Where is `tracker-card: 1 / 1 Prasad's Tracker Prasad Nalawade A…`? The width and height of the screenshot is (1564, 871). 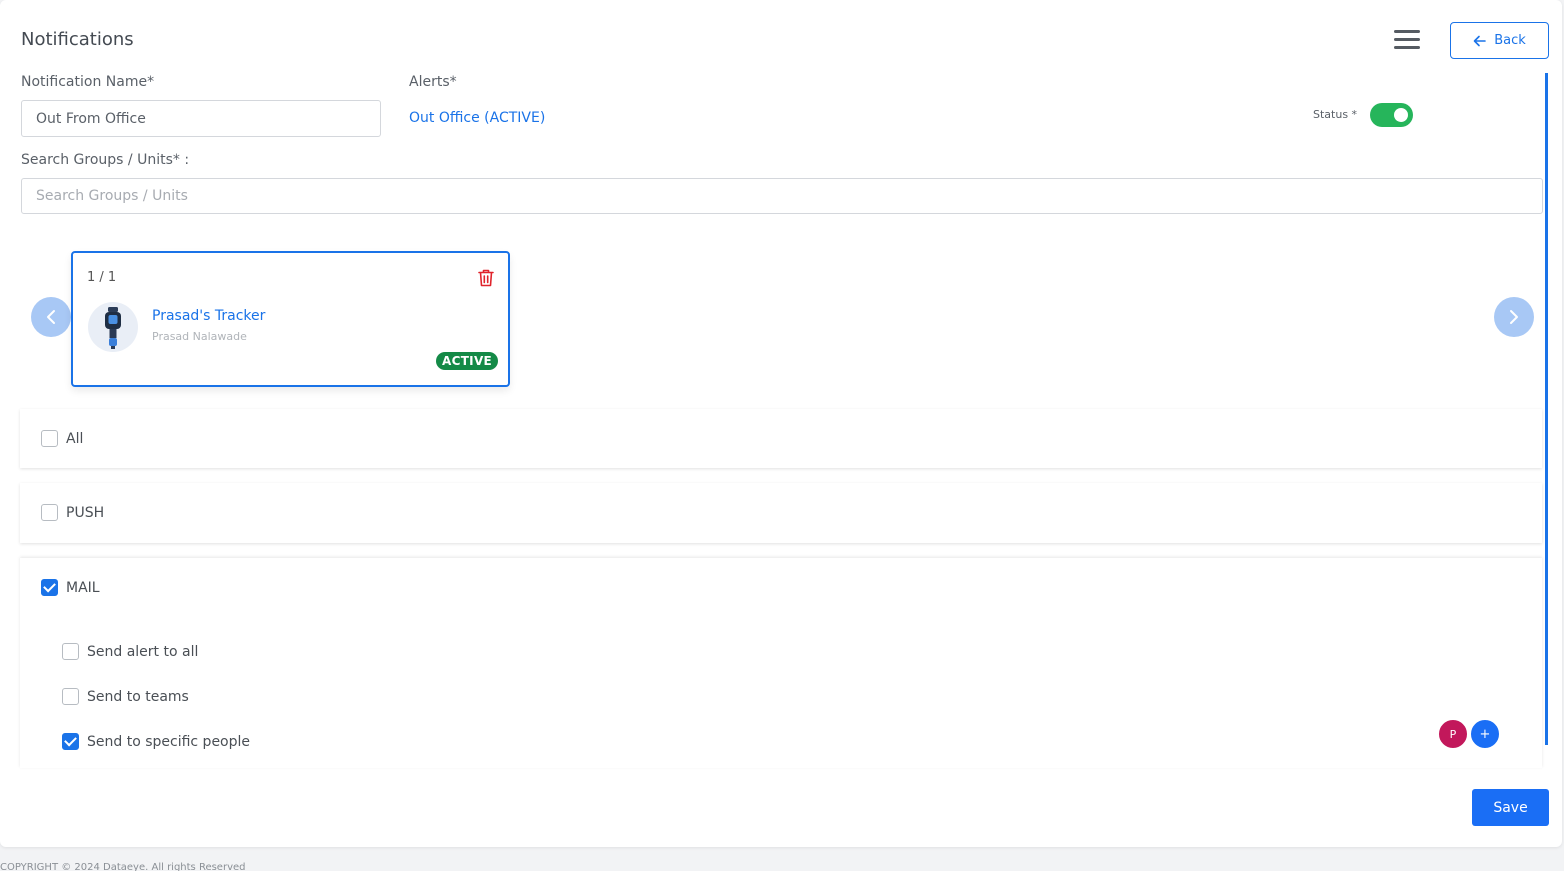 tracker-card: 1 / 1 Prasad's Tracker Prasad Nalawade A… is located at coordinates (290, 319).